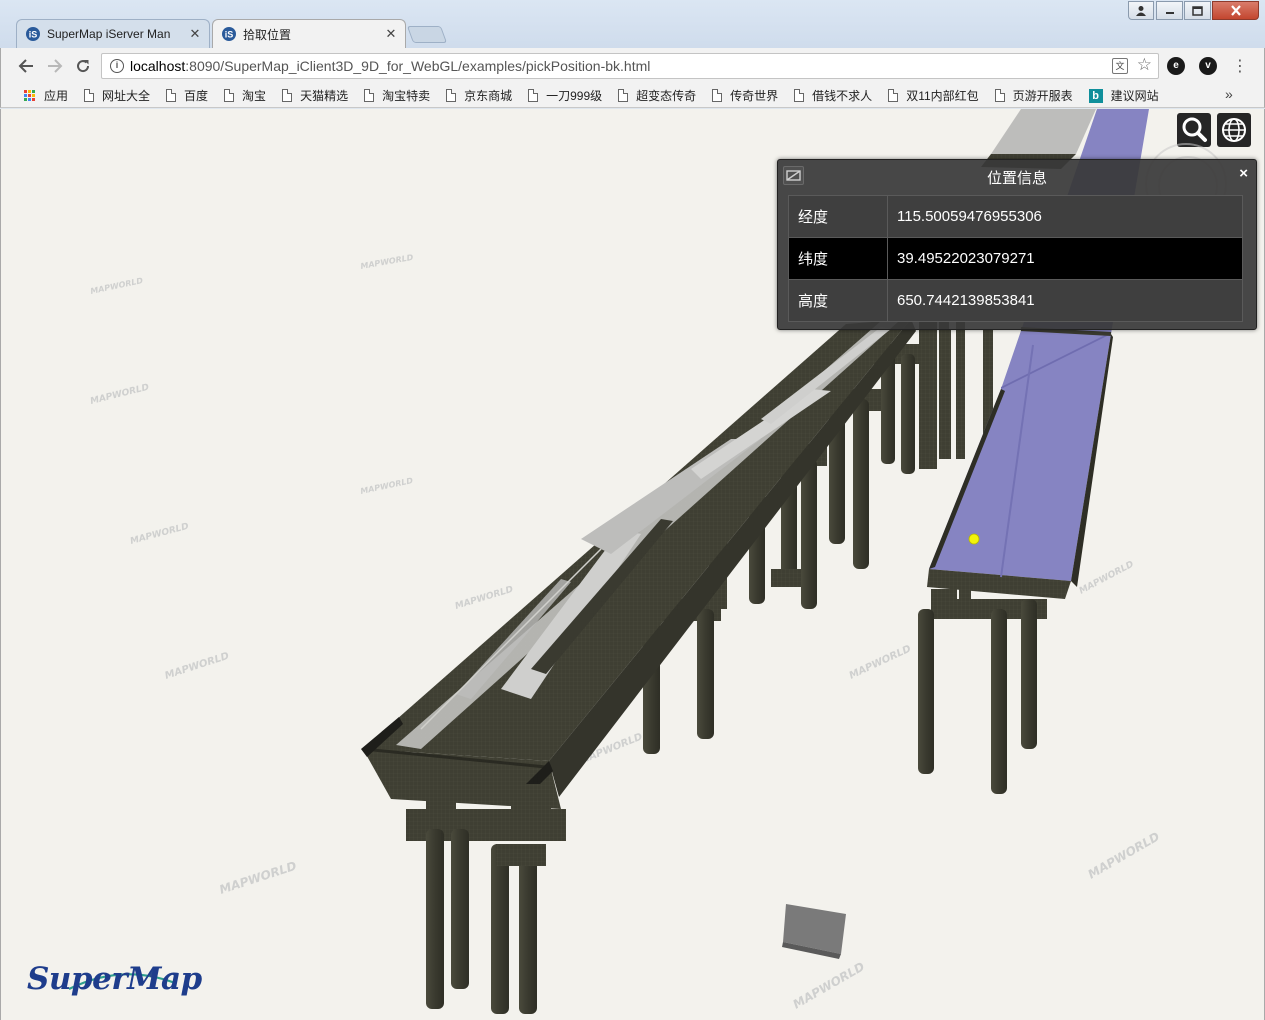 The height and width of the screenshot is (1020, 1265). I want to click on bookmark-label: 建议网站, so click(1134, 96).